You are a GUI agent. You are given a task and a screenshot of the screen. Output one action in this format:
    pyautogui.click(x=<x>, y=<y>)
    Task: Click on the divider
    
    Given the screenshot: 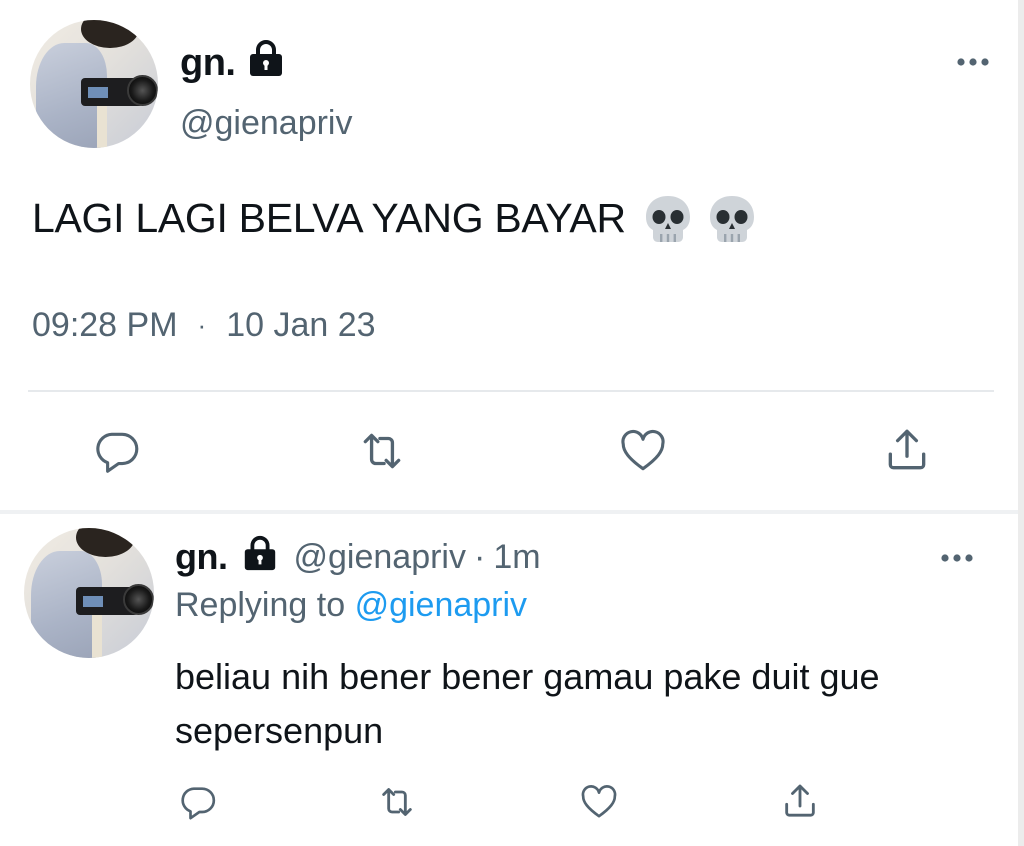 What is the action you would take?
    pyautogui.click(x=511, y=391)
    